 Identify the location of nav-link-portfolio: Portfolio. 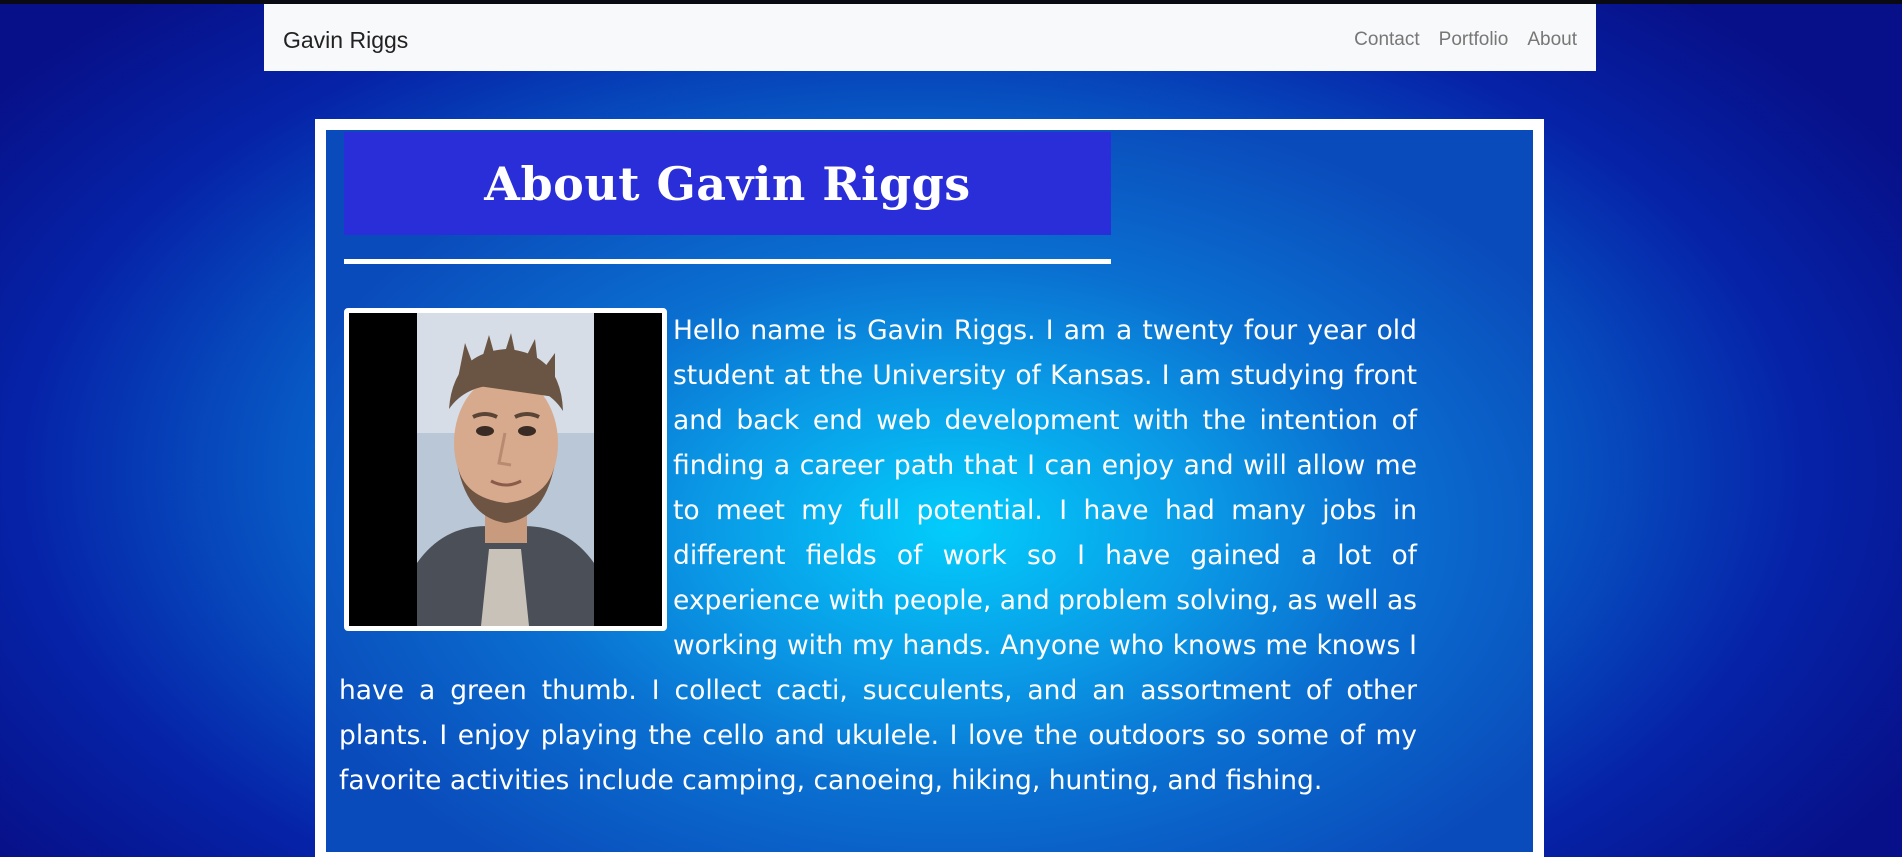
(1474, 40).